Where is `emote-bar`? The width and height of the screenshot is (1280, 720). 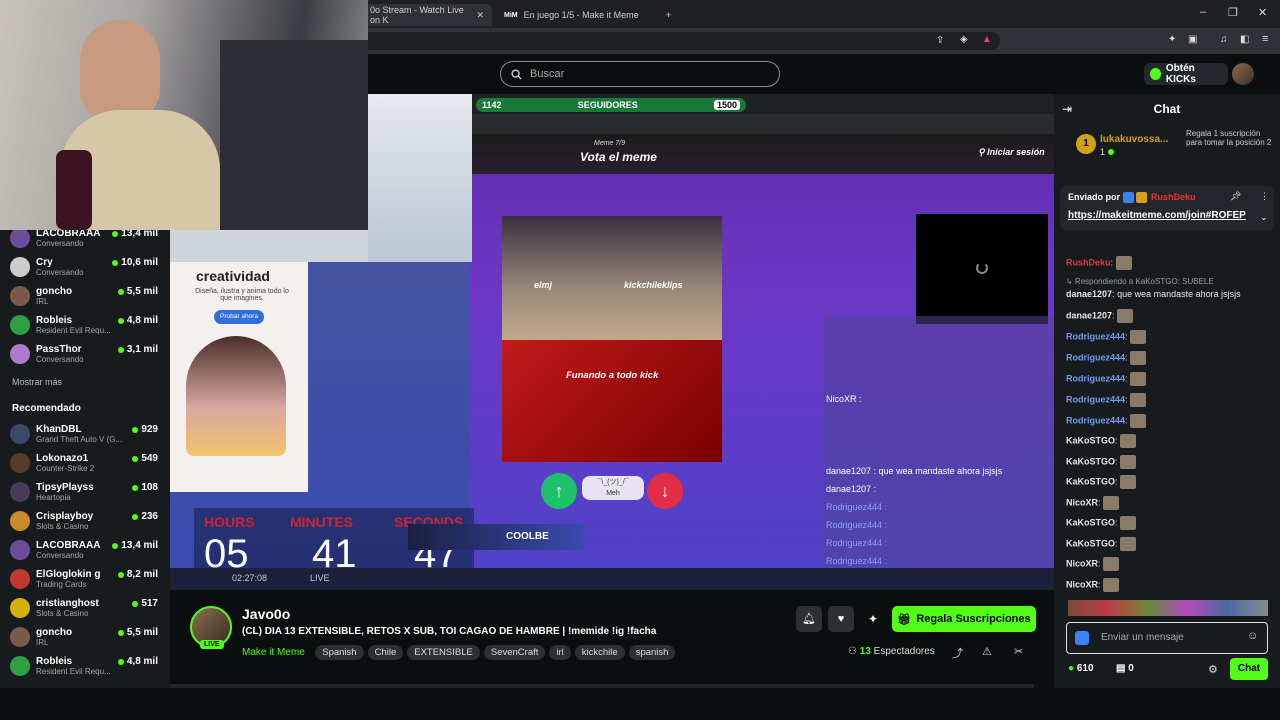
emote-bar is located at coordinates (1168, 608).